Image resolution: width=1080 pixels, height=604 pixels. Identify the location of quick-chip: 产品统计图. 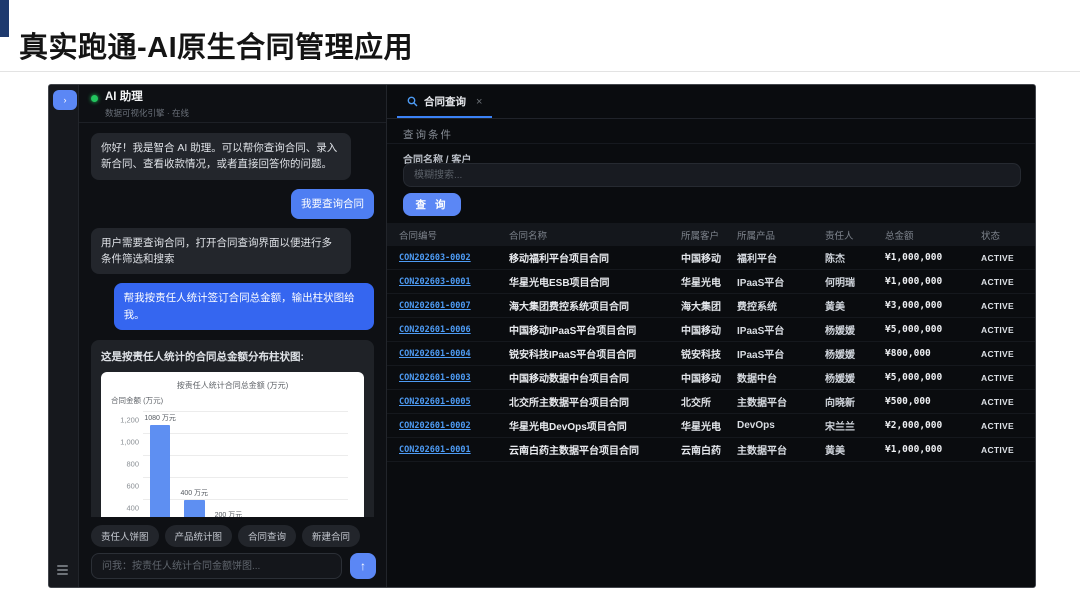
(198, 536).